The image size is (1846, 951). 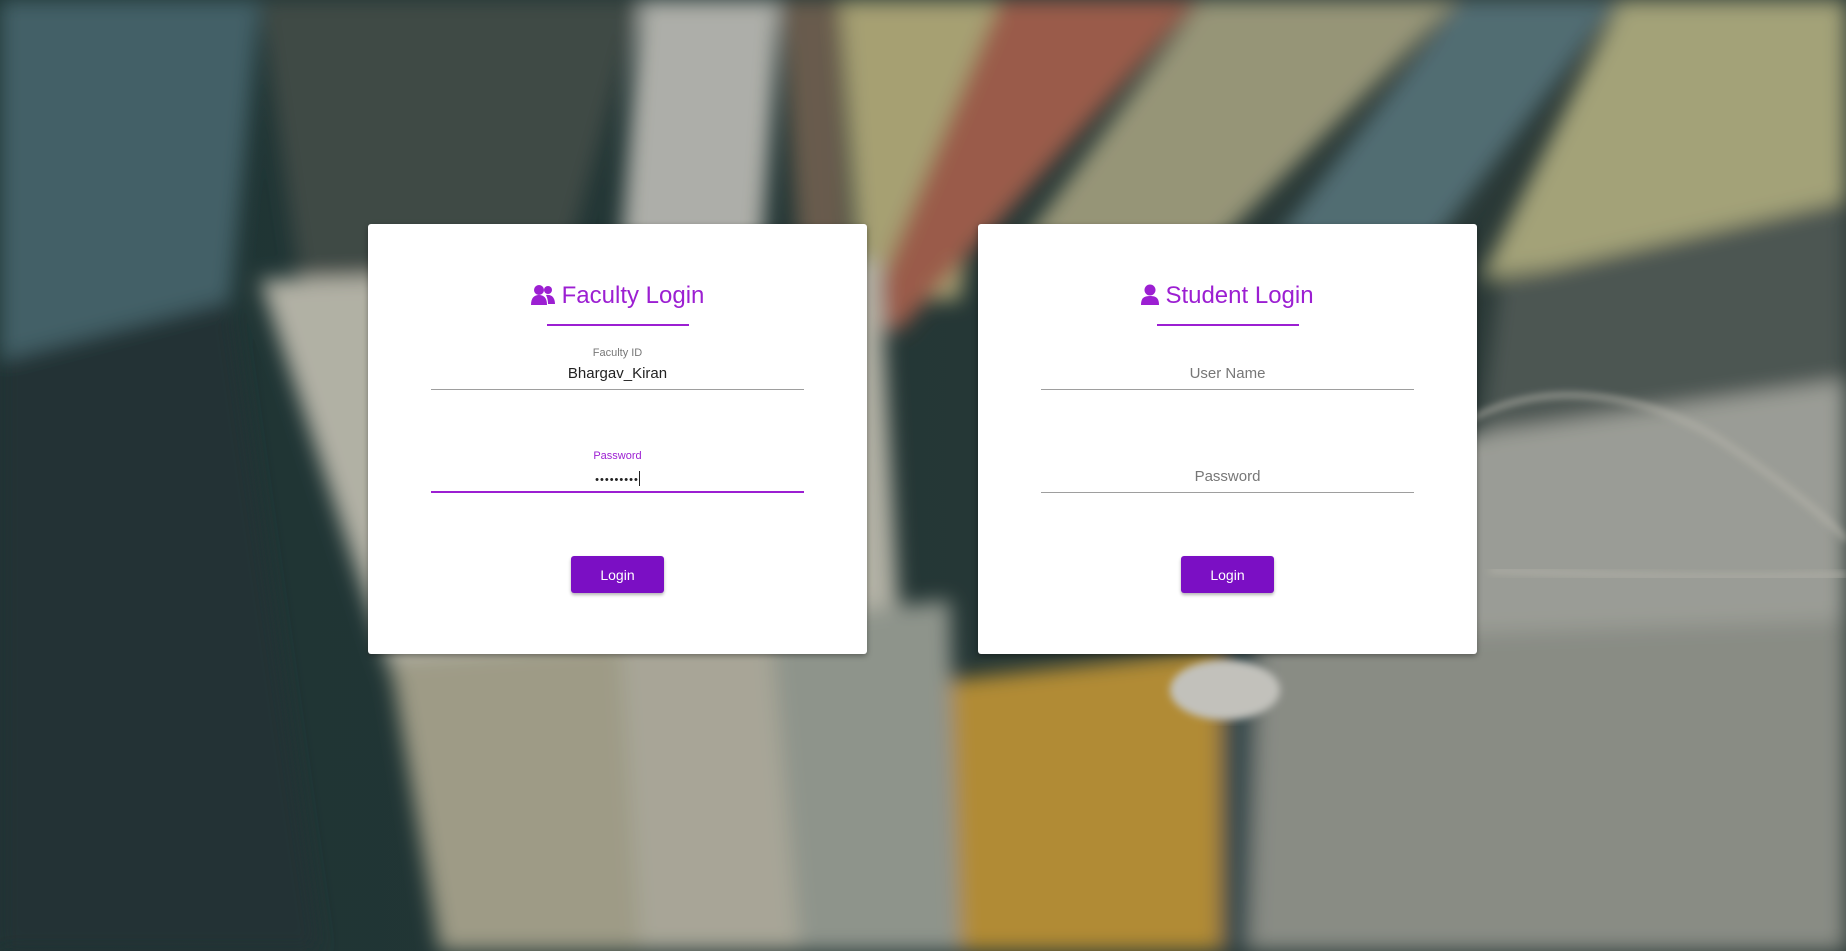 What do you see at coordinates (617, 353) in the screenshot?
I see `faculty-id-label: Faculty ID` at bounding box center [617, 353].